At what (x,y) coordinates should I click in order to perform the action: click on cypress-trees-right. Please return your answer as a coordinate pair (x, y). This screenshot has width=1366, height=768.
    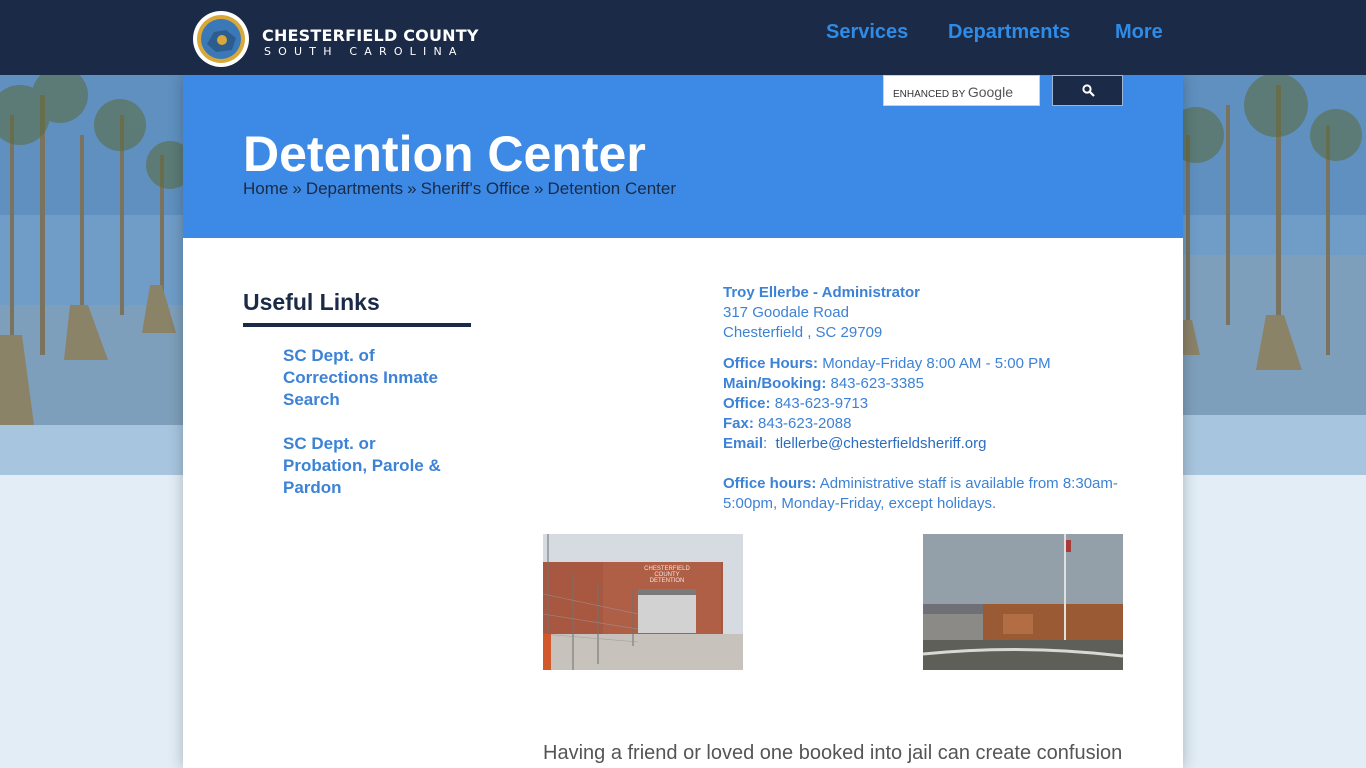
    Looking at the image, I should click on (1266, 421).